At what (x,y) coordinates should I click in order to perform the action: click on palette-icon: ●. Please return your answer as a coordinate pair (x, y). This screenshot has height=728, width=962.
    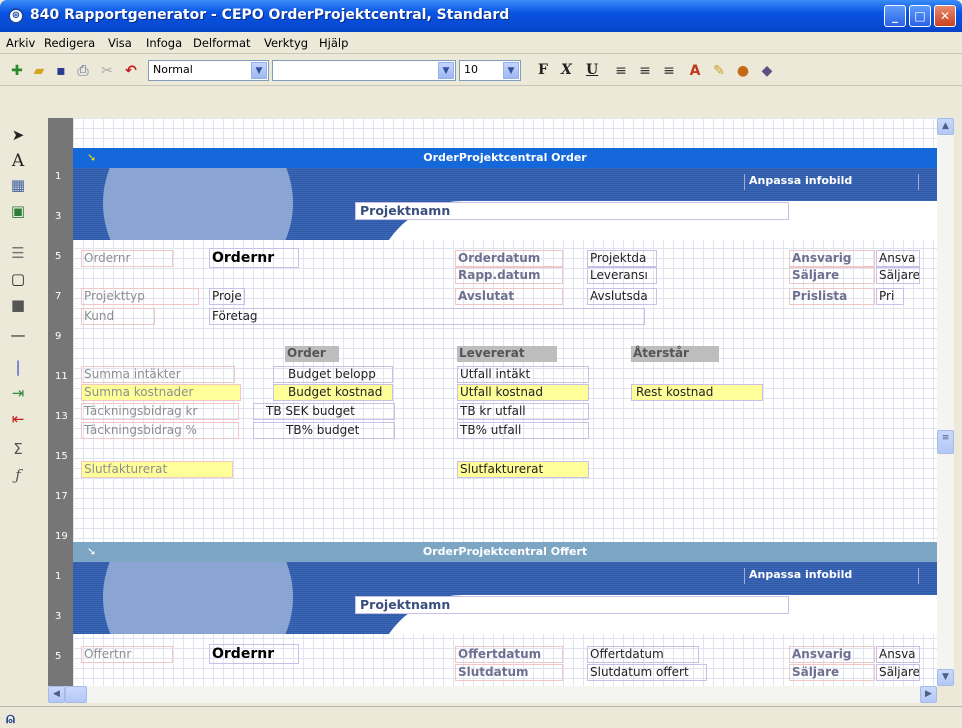
    Looking at the image, I should click on (743, 71).